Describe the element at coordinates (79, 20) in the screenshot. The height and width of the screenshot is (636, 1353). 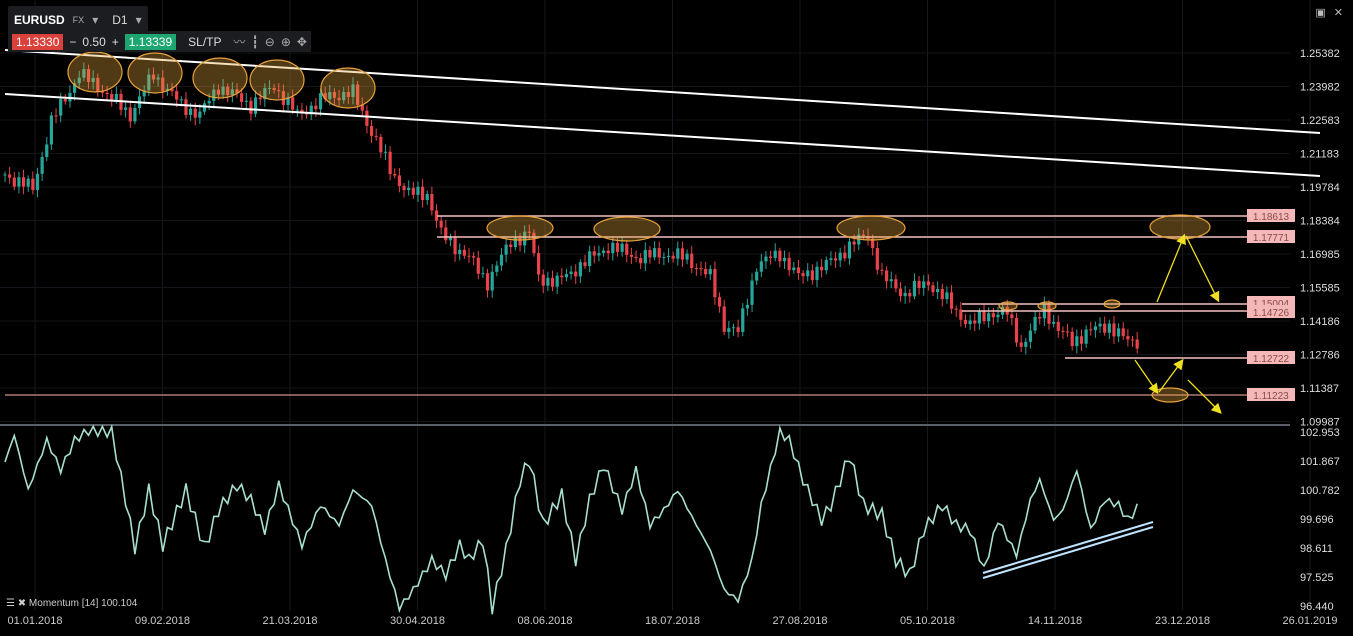
I see `market-type: FX` at that location.